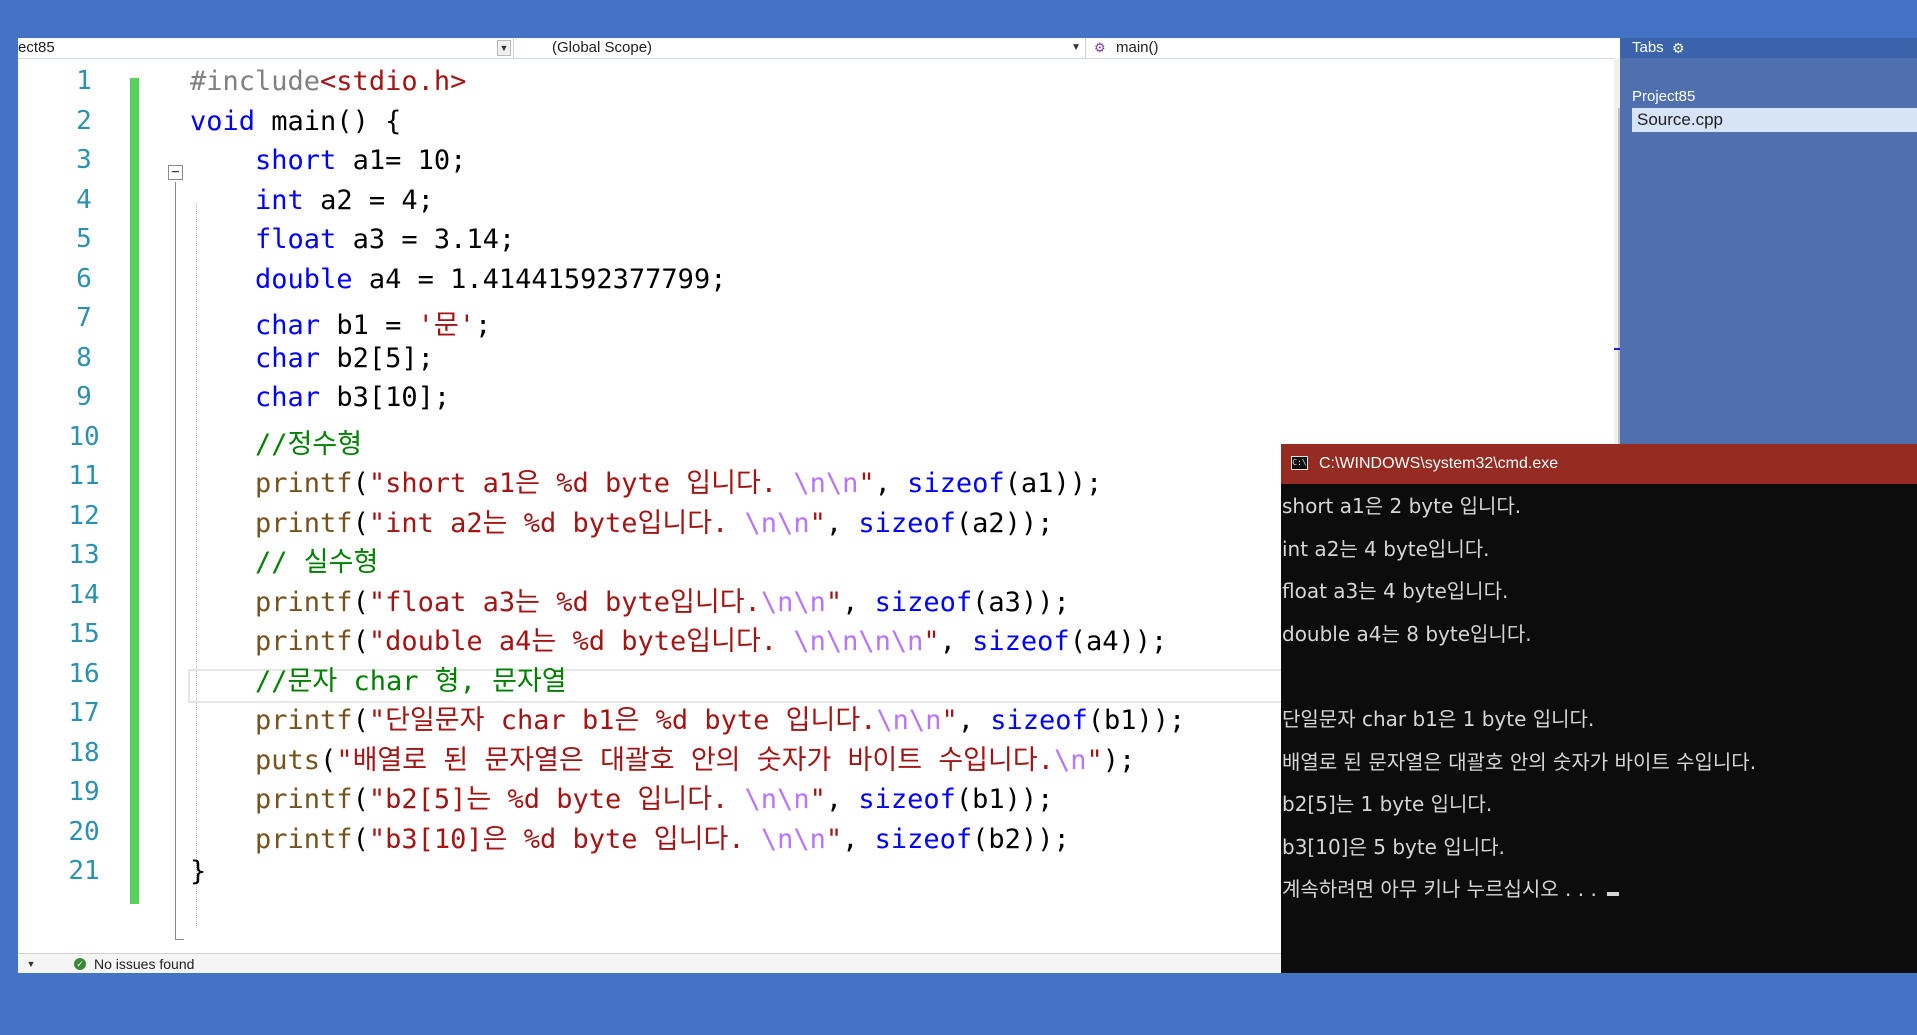 The width and height of the screenshot is (1917, 1035). What do you see at coordinates (1119, 760) in the screenshot?
I see `code-token: );` at bounding box center [1119, 760].